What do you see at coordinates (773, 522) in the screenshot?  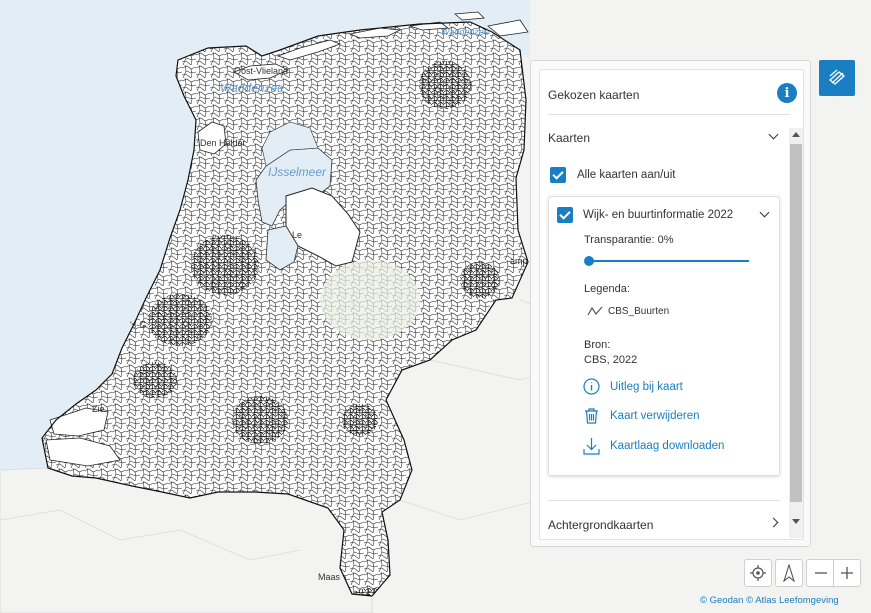 I see `chevron-right-icon` at bounding box center [773, 522].